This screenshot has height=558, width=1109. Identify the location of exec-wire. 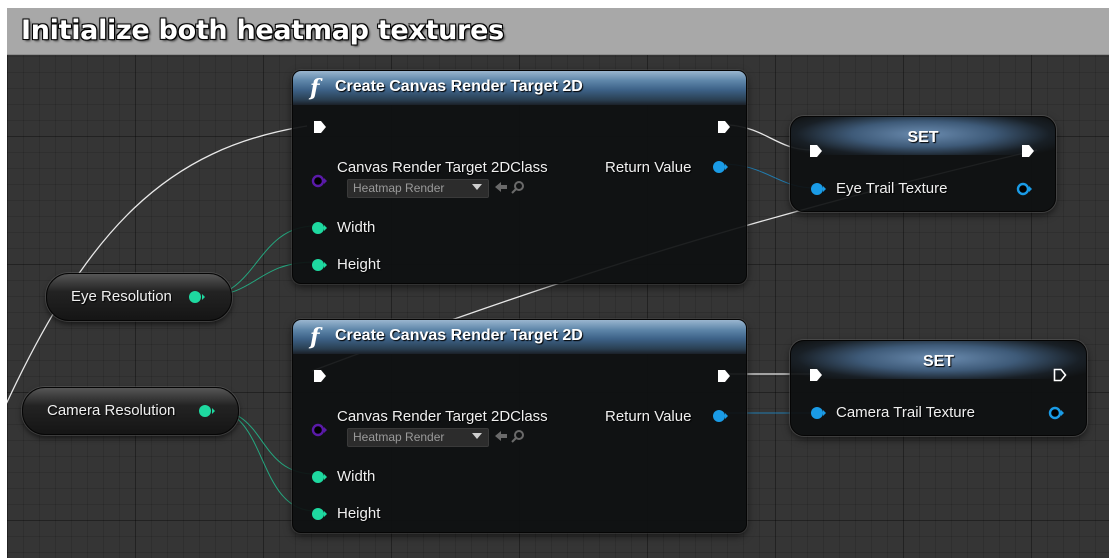
(157, 264).